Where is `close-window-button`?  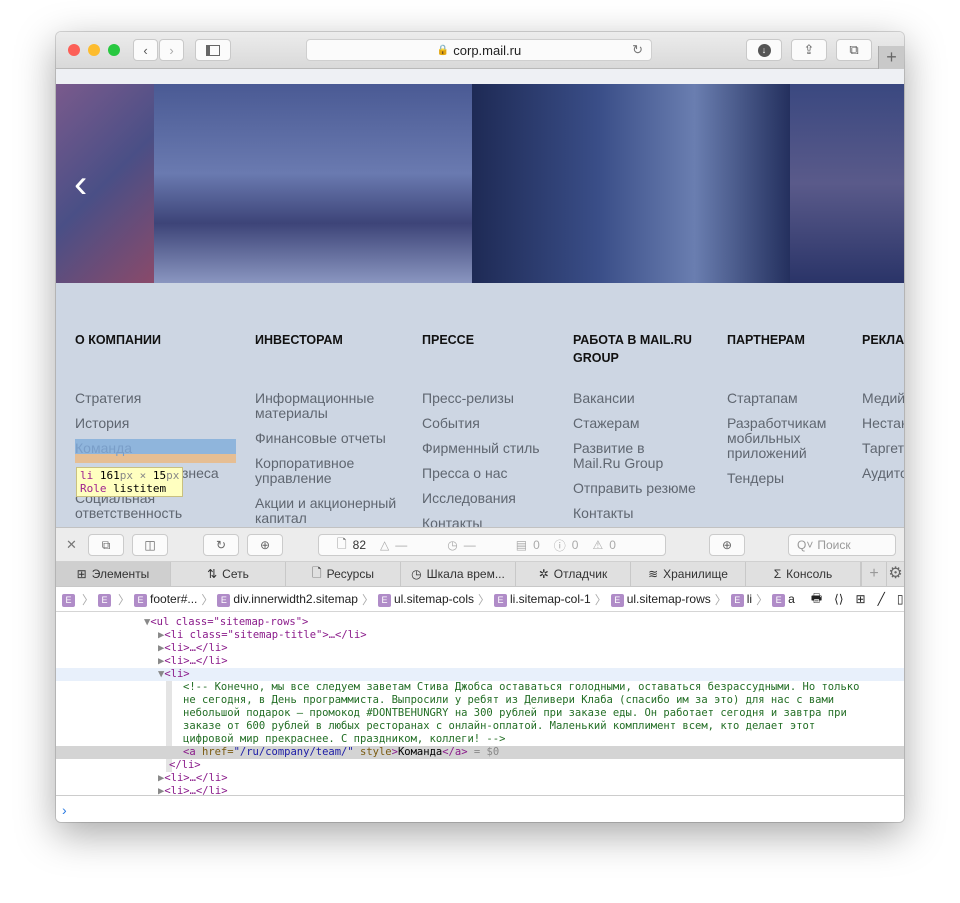
close-window-button is located at coordinates (74, 50).